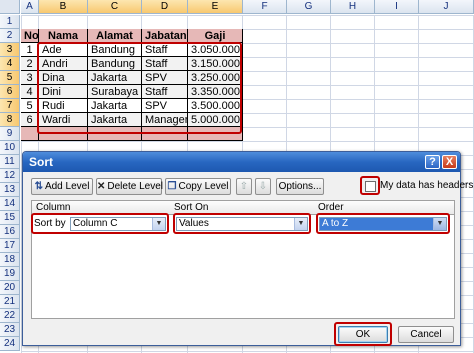 This screenshot has height=353, width=474. Describe the element at coordinates (363, 334) in the screenshot. I see `ok-button: OK` at that location.